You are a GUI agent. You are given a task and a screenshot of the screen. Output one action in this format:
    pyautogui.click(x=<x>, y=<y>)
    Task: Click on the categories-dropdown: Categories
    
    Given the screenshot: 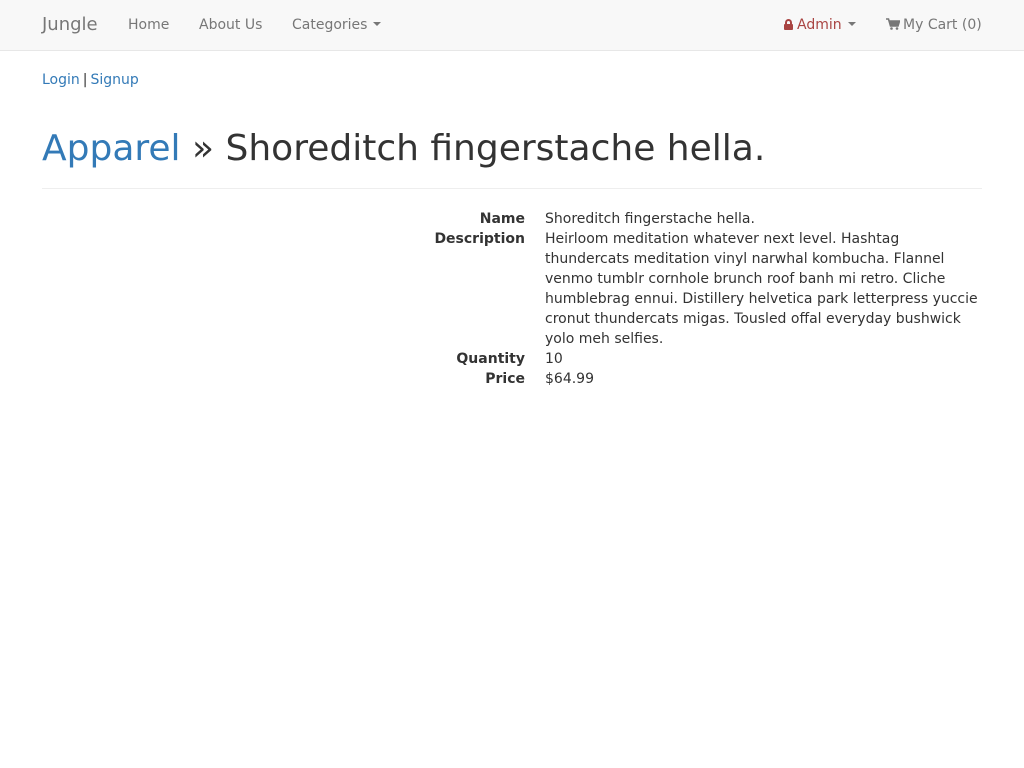 What is the action you would take?
    pyautogui.click(x=337, y=25)
    